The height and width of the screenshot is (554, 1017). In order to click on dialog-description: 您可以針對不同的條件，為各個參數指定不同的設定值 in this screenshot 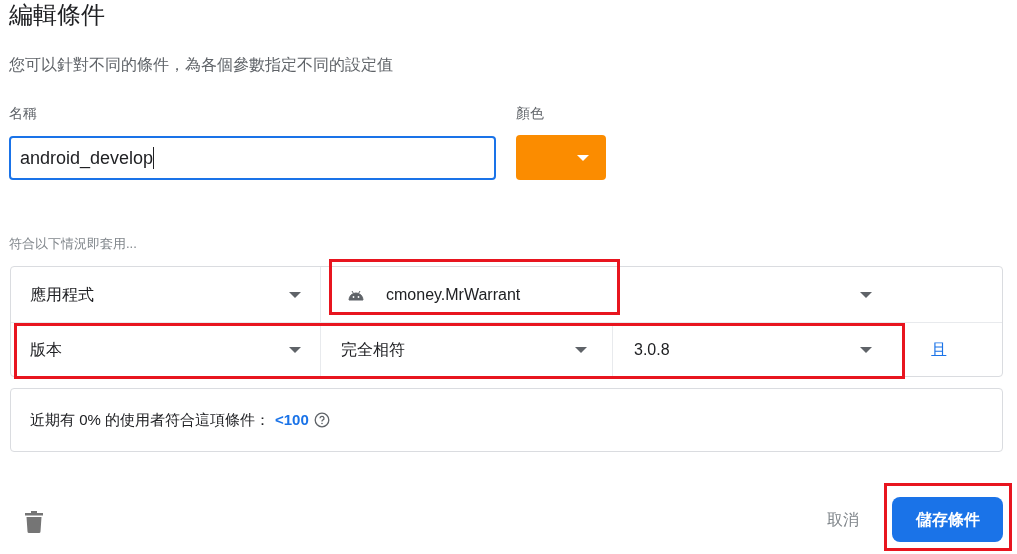, I will do `click(201, 65)`.